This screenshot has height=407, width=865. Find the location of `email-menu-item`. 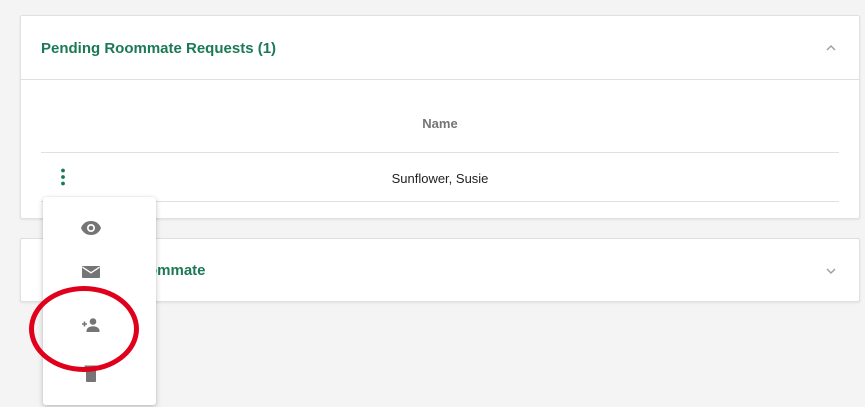

email-menu-item is located at coordinates (99, 272).